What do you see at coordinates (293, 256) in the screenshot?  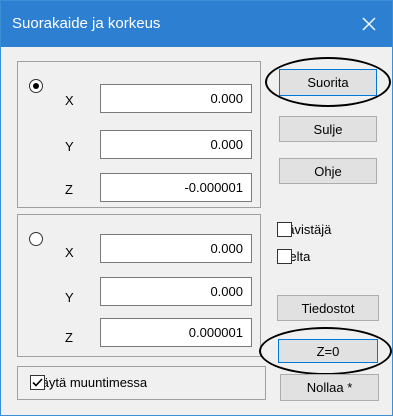 I see `delta-option: Delta` at bounding box center [293, 256].